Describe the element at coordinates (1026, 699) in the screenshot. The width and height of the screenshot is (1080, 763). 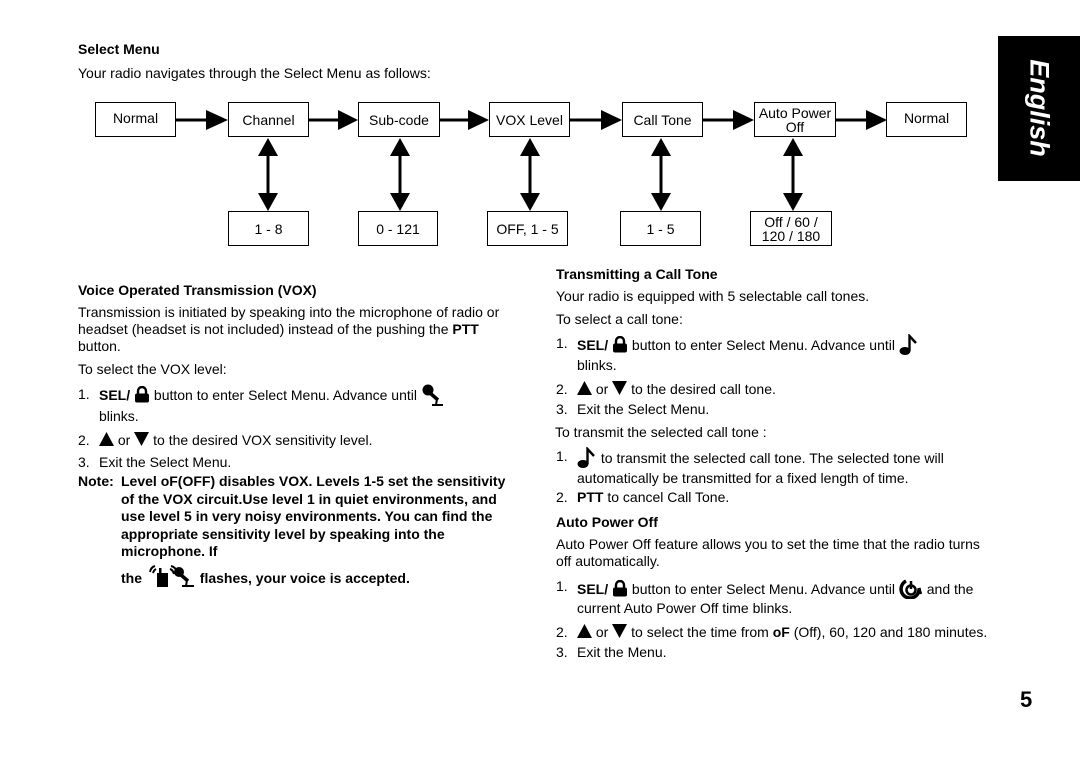
I see `page-number: 5` at that location.